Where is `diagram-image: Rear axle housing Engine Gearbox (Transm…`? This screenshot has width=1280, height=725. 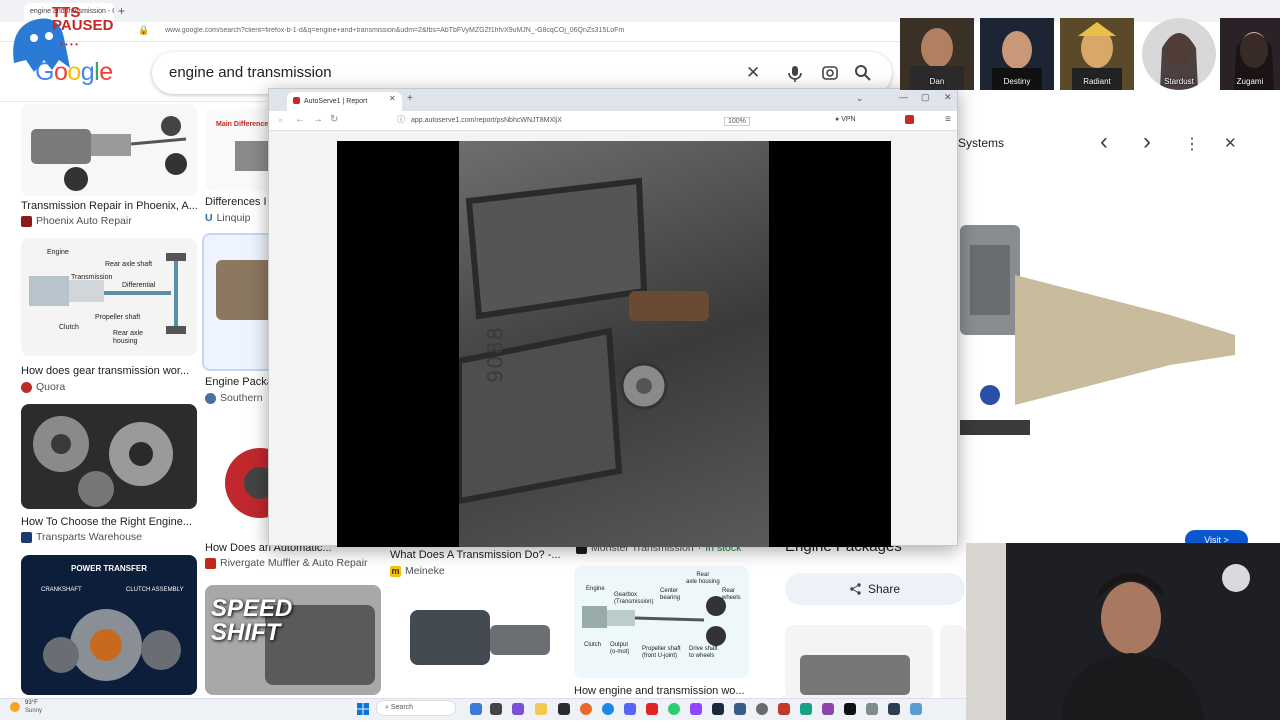
diagram-image: Rear axle housing Engine Gearbox (Transm… is located at coordinates (661, 622).